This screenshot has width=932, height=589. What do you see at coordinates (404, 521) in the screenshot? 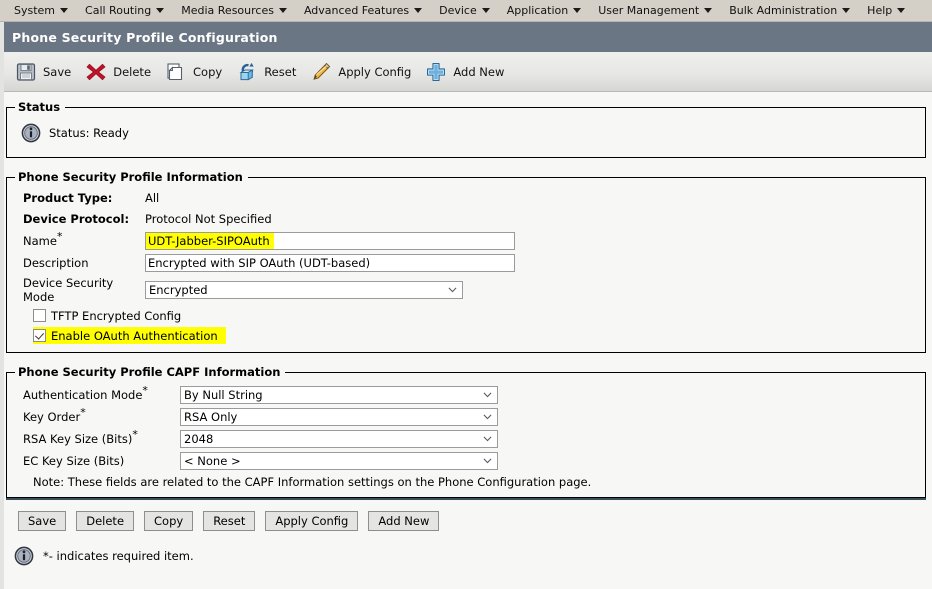
I see `footer-add-new-button: Add New` at bounding box center [404, 521].